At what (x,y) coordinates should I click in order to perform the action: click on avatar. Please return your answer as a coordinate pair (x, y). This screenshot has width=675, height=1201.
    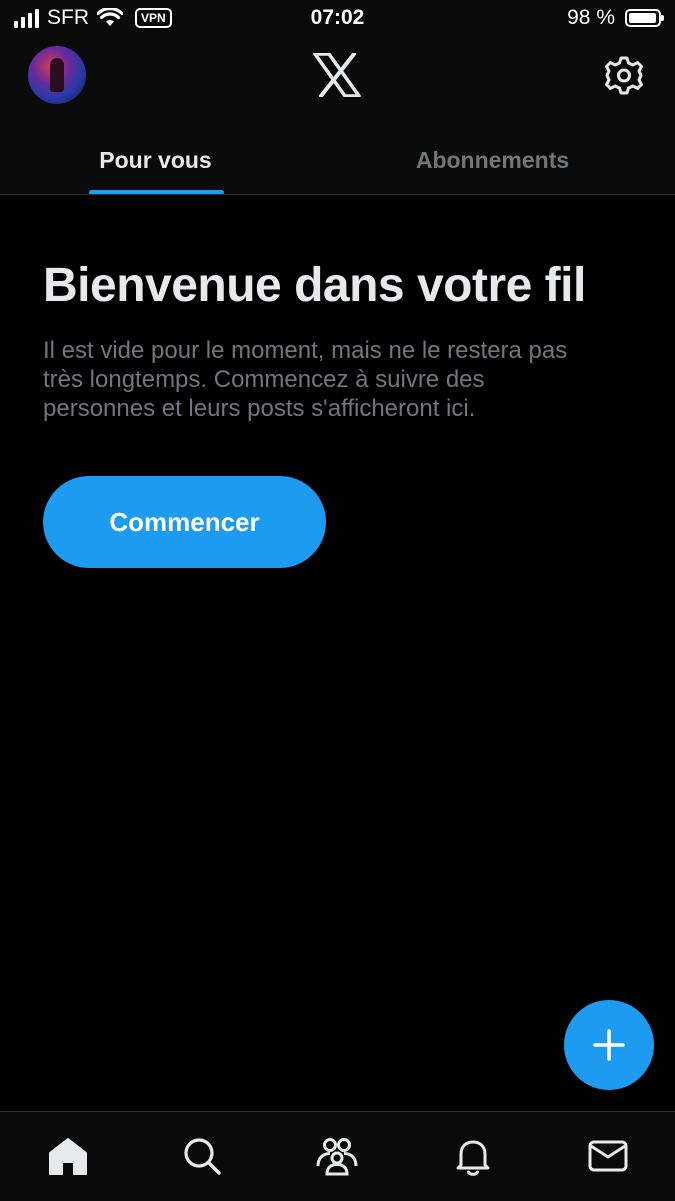
    Looking at the image, I should click on (57, 75).